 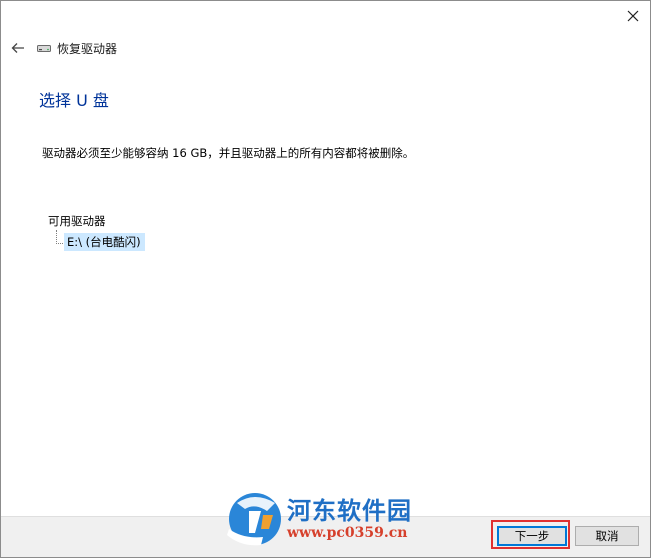 I want to click on close-icon, so click(x=633, y=16).